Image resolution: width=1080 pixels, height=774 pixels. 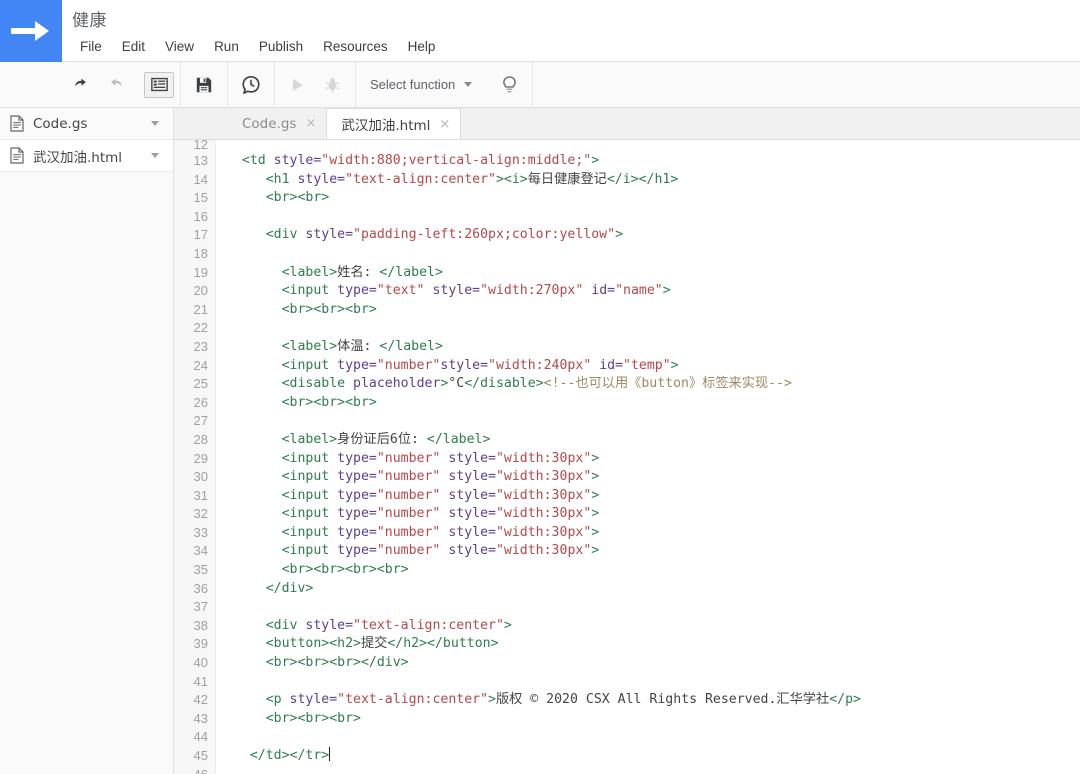 I want to click on code-token: "temp", so click(x=647, y=365).